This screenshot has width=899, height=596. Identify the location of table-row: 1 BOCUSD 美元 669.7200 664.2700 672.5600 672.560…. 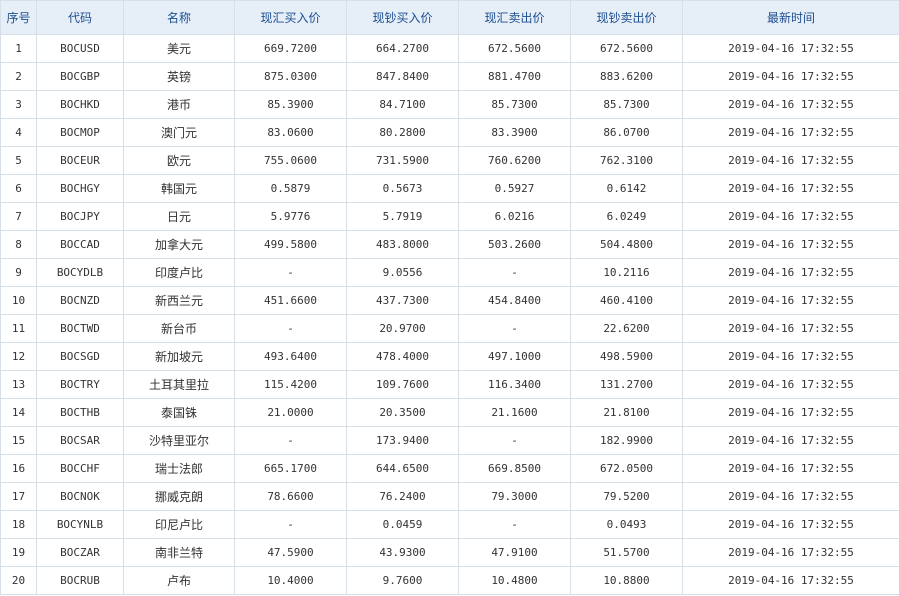
(449, 48).